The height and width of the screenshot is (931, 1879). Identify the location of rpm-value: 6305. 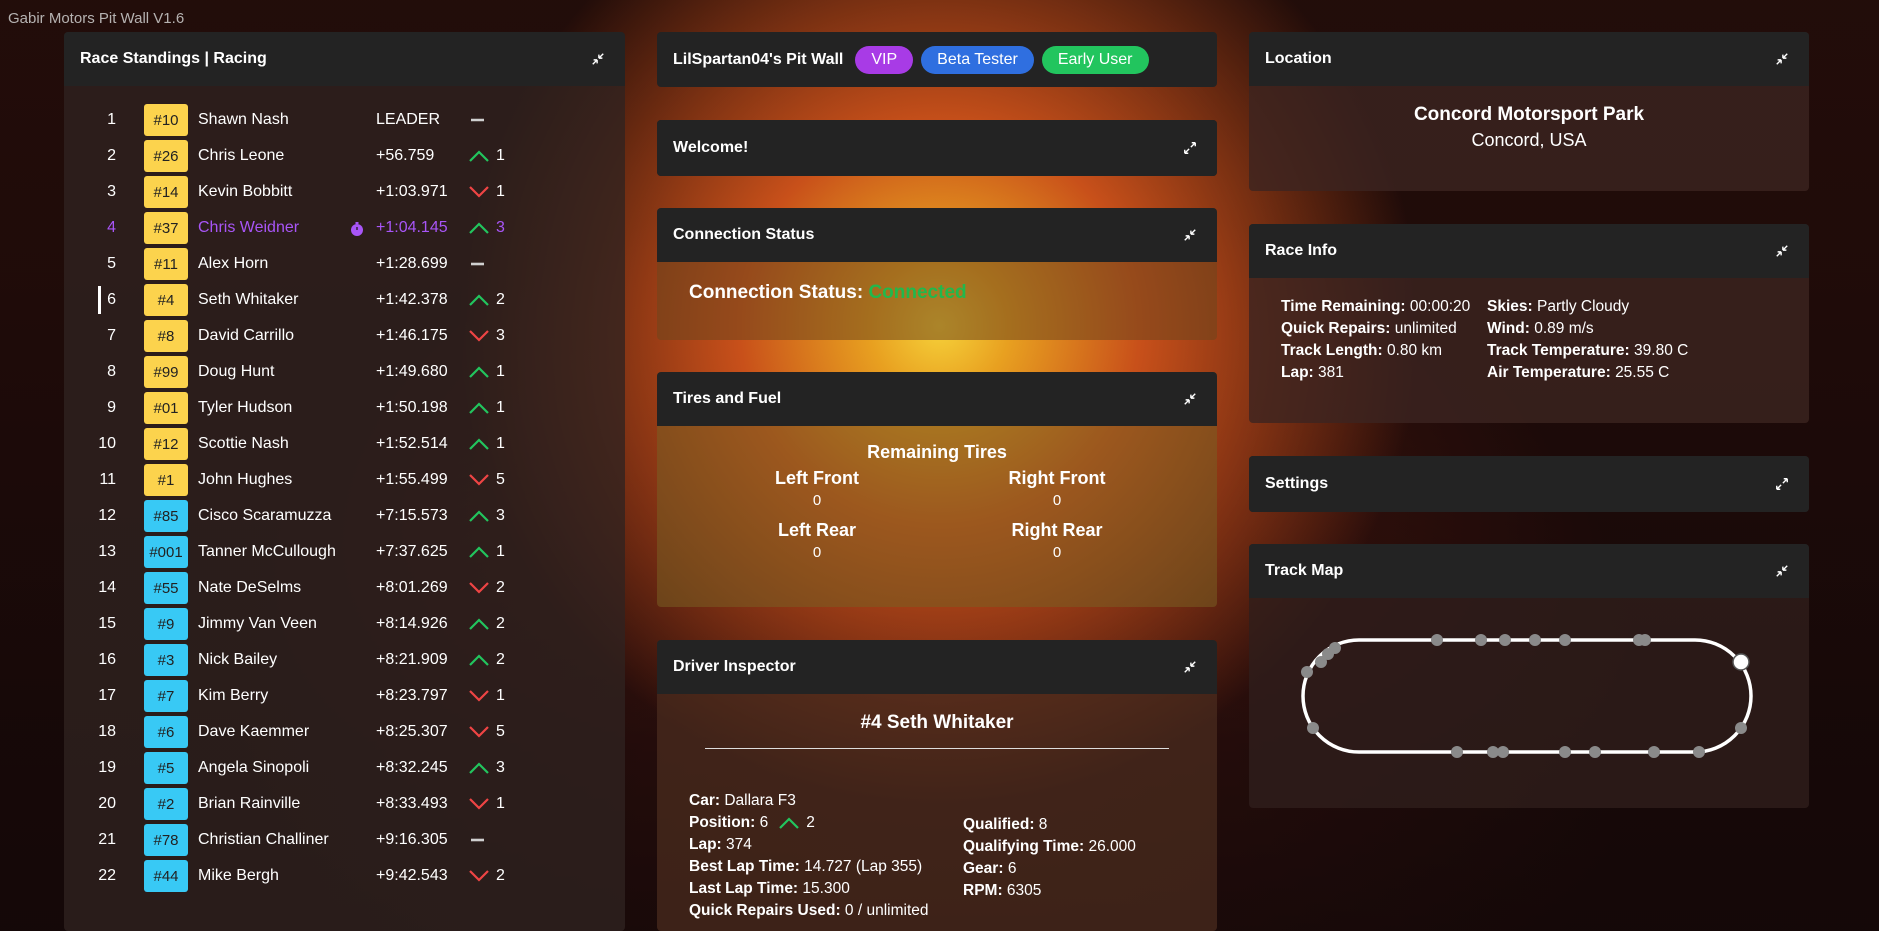
(1024, 890).